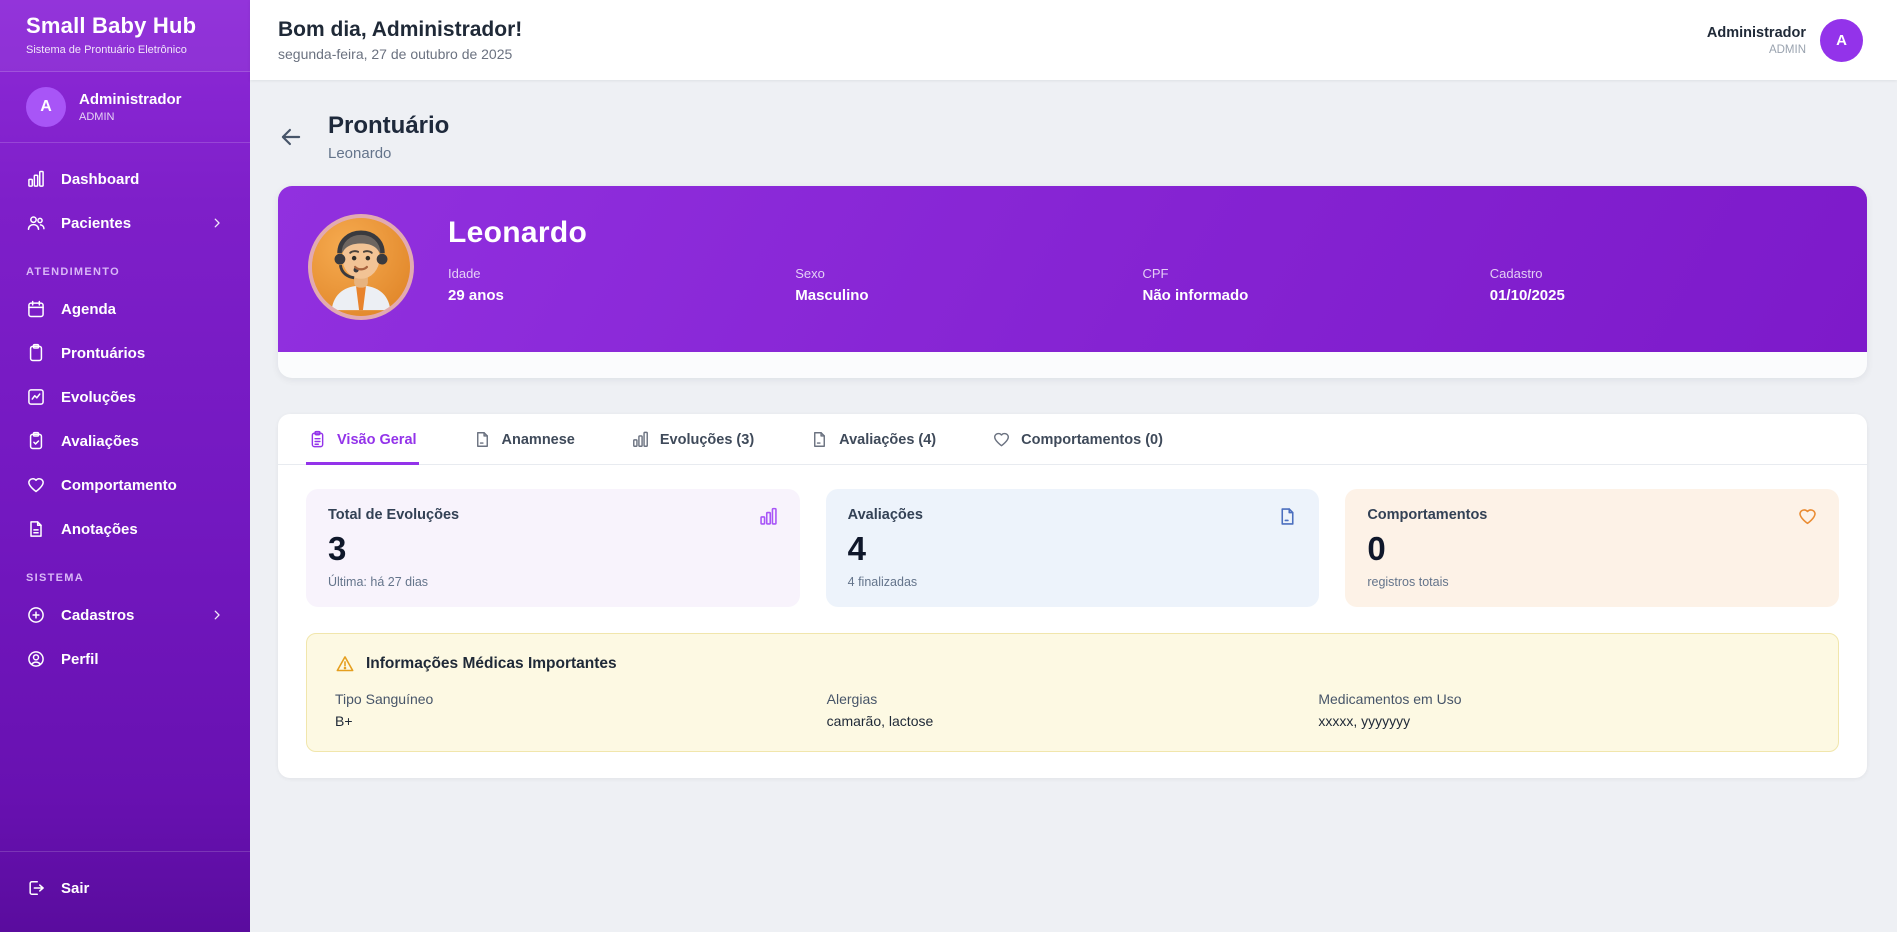  Describe the element at coordinates (337, 548) in the screenshot. I see `stat-value: 3` at that location.